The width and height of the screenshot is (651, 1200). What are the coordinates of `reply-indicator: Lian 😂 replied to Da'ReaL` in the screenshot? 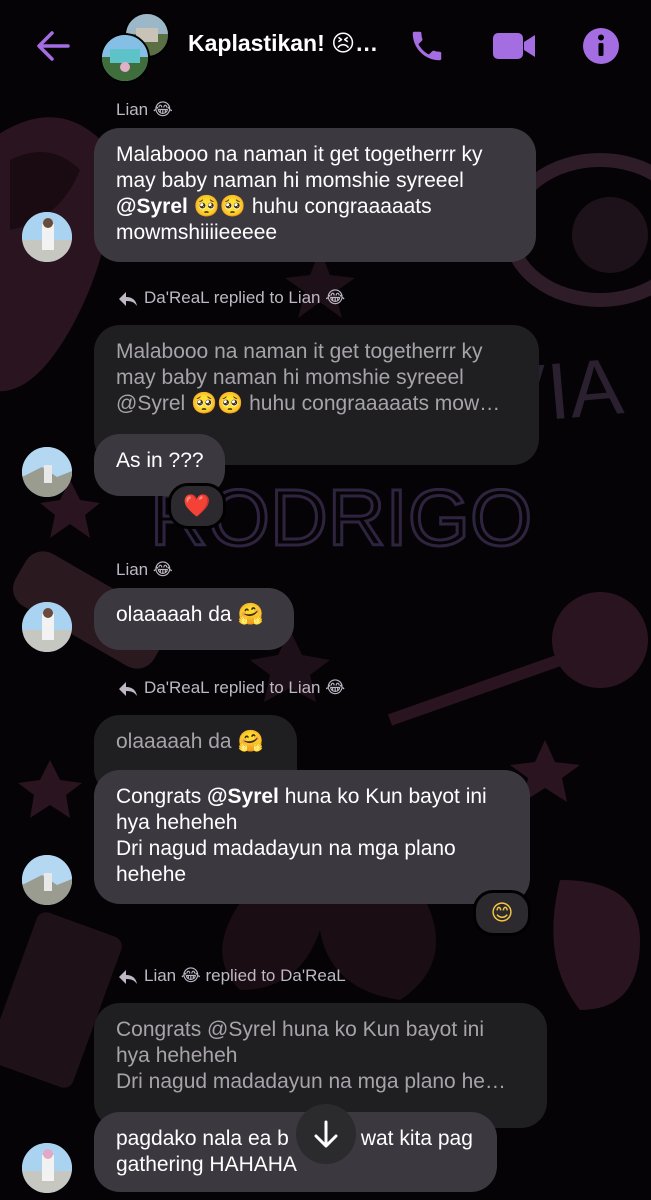 It's located at (232, 976).